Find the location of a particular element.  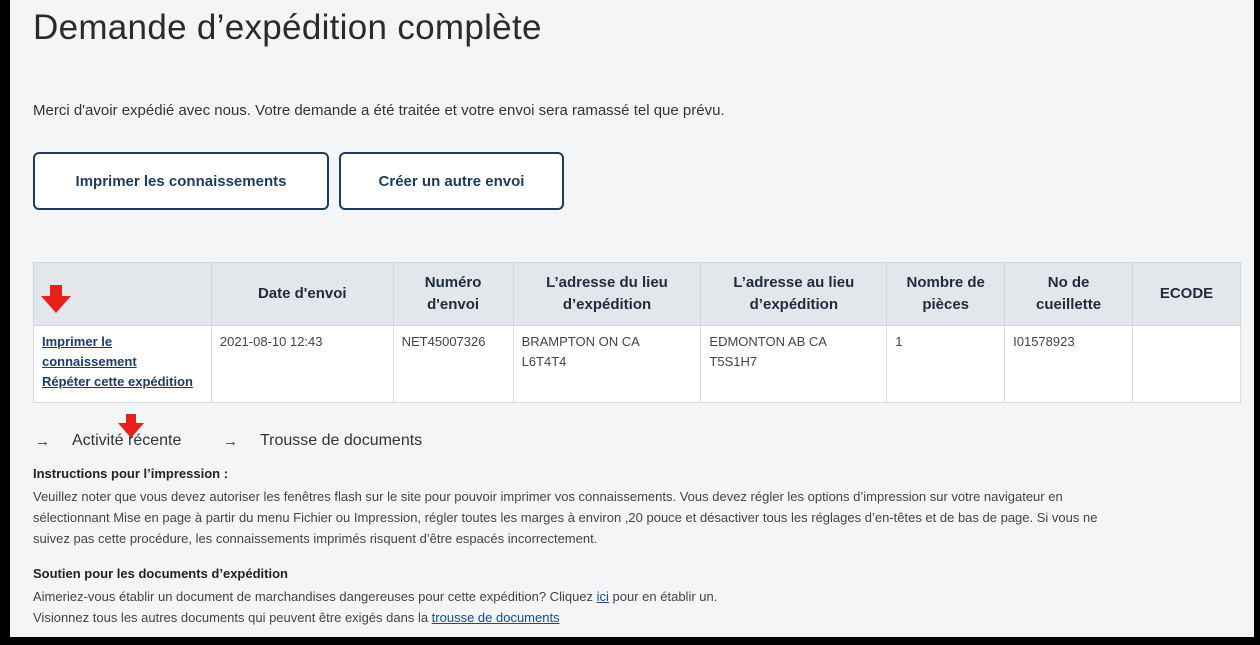

col-pieces: Nombre de pièces is located at coordinates (946, 294).